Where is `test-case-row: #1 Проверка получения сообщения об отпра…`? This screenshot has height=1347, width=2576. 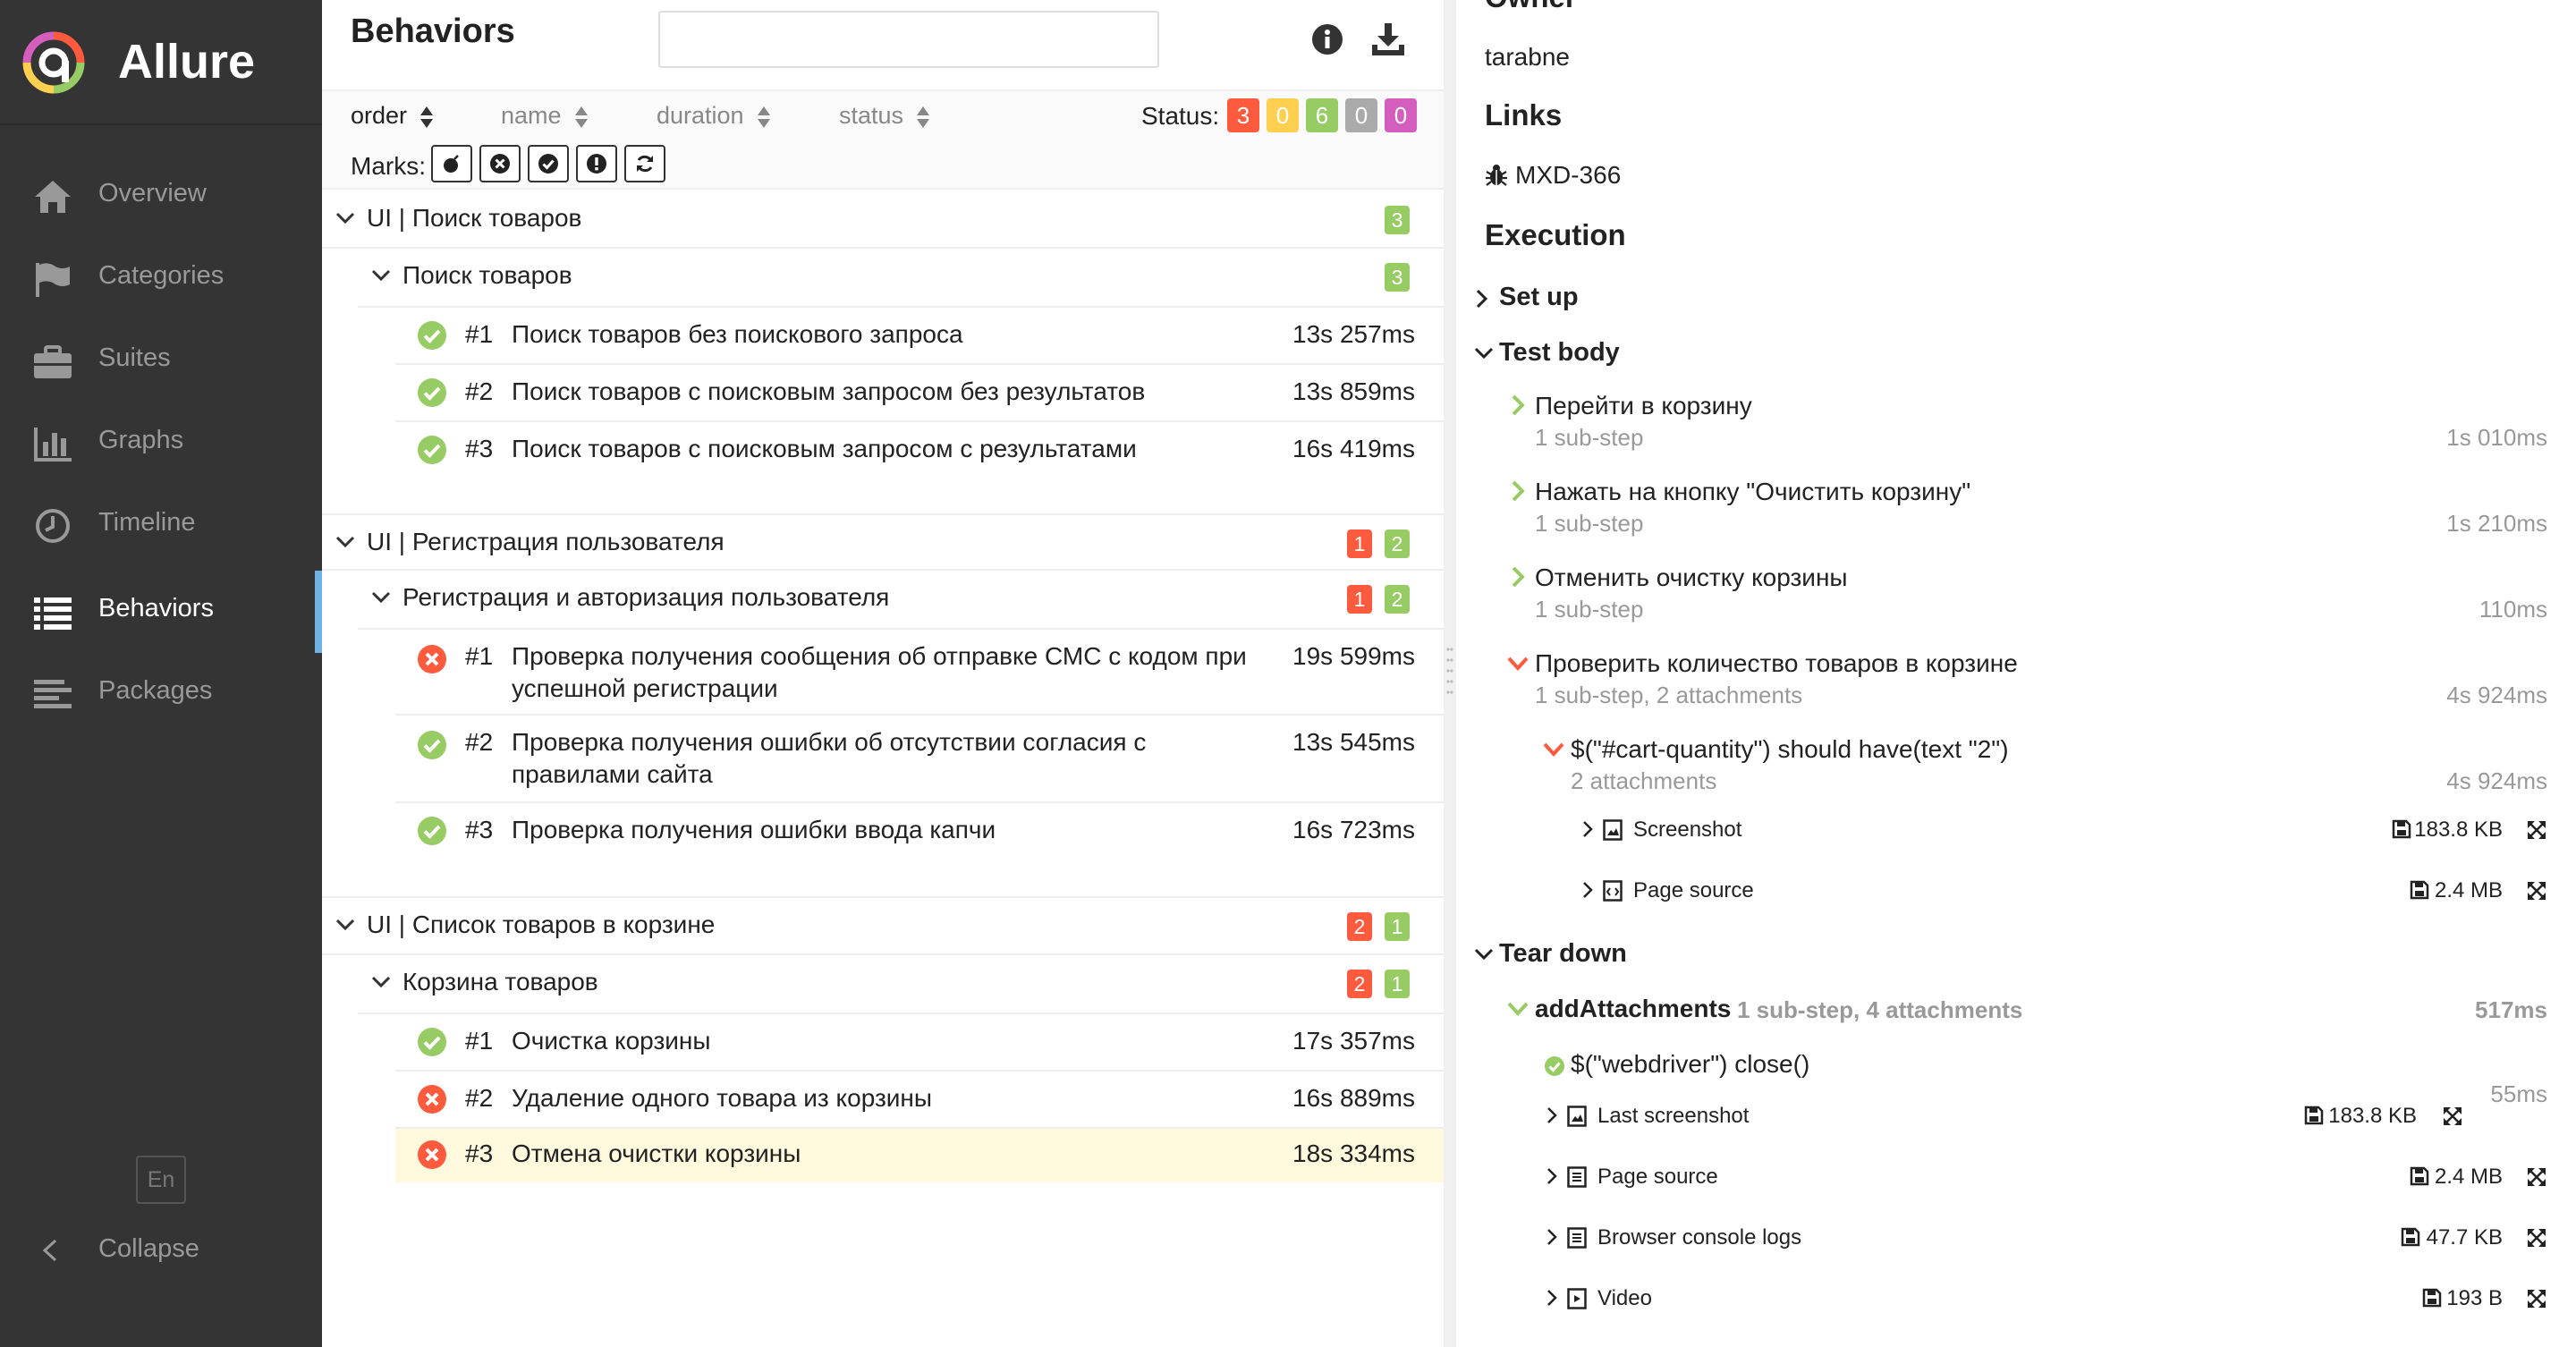 test-case-row: #1 Проверка получения сообщения об отпра… is located at coordinates (919, 673).